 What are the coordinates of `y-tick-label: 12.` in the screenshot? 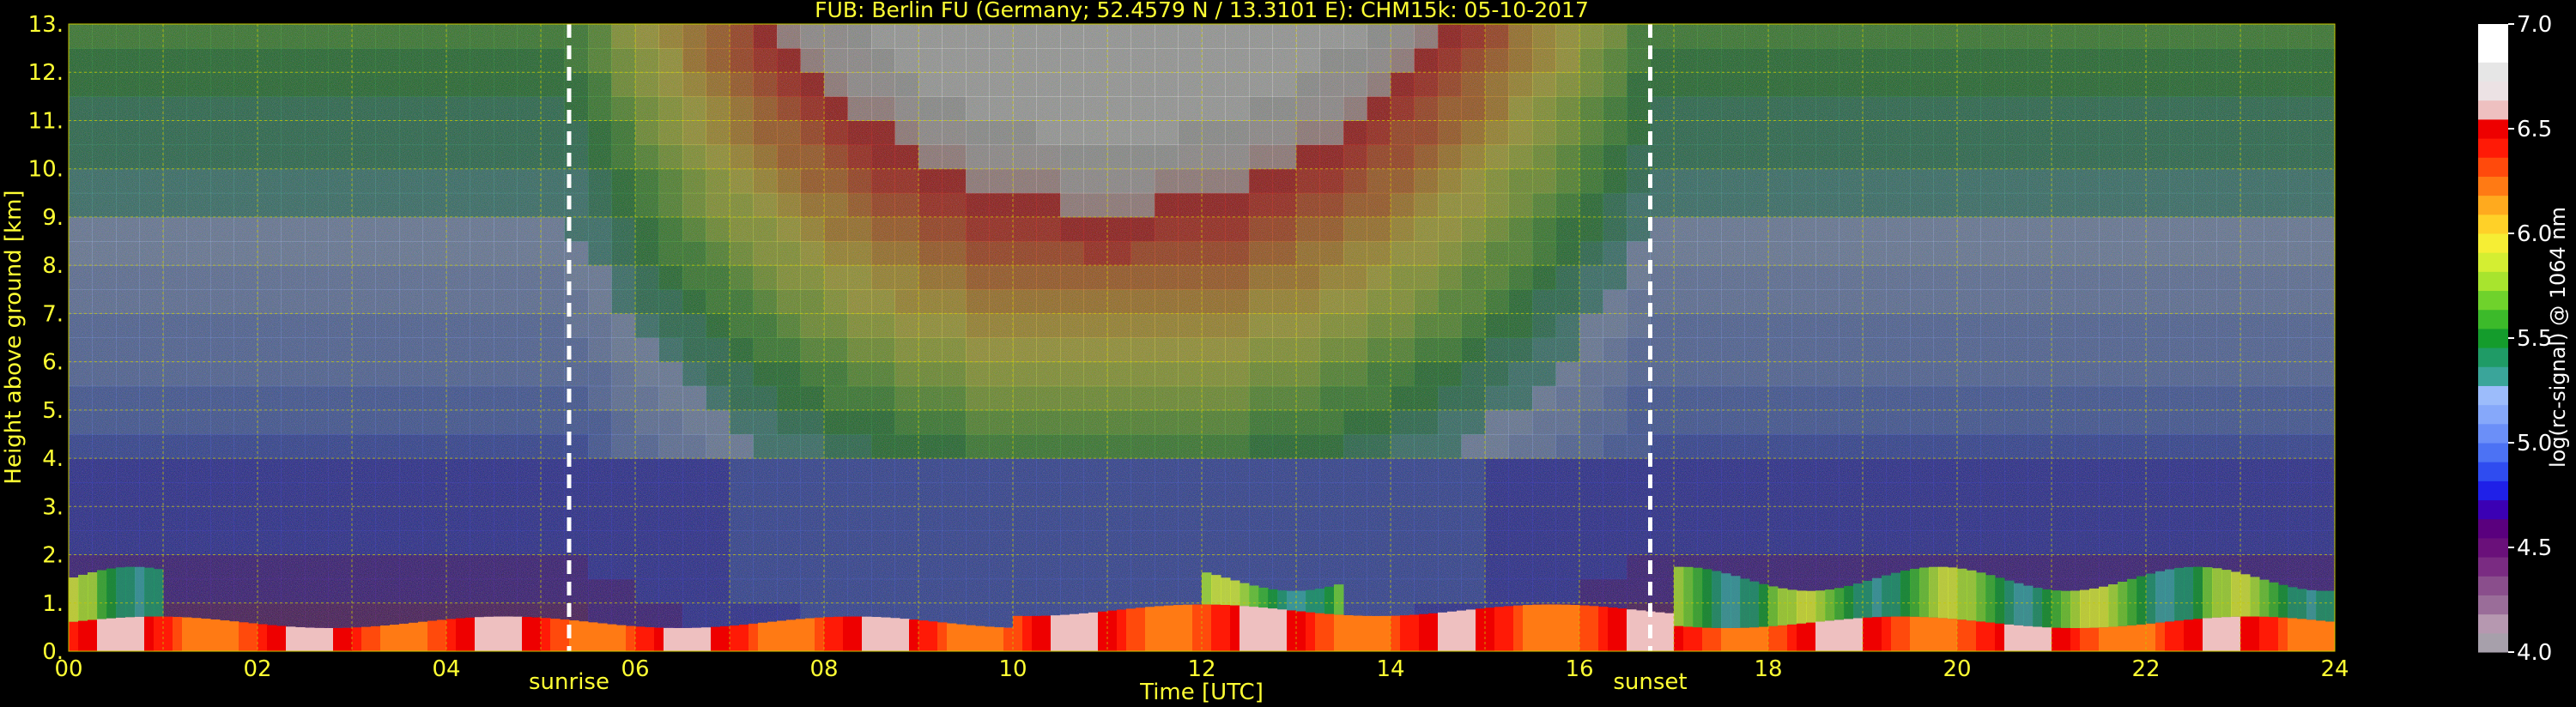 It's located at (46, 73).